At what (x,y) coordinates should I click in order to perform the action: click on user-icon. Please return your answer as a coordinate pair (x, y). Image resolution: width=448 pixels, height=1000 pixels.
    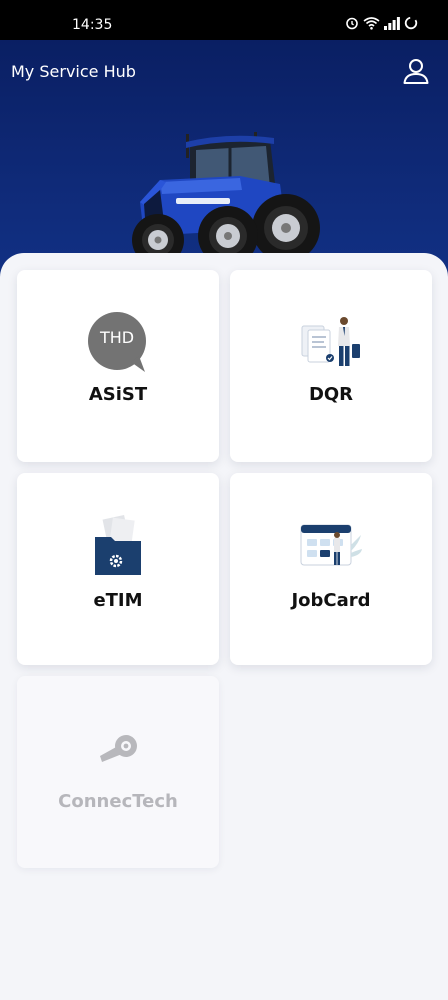
    Looking at the image, I should click on (416, 71).